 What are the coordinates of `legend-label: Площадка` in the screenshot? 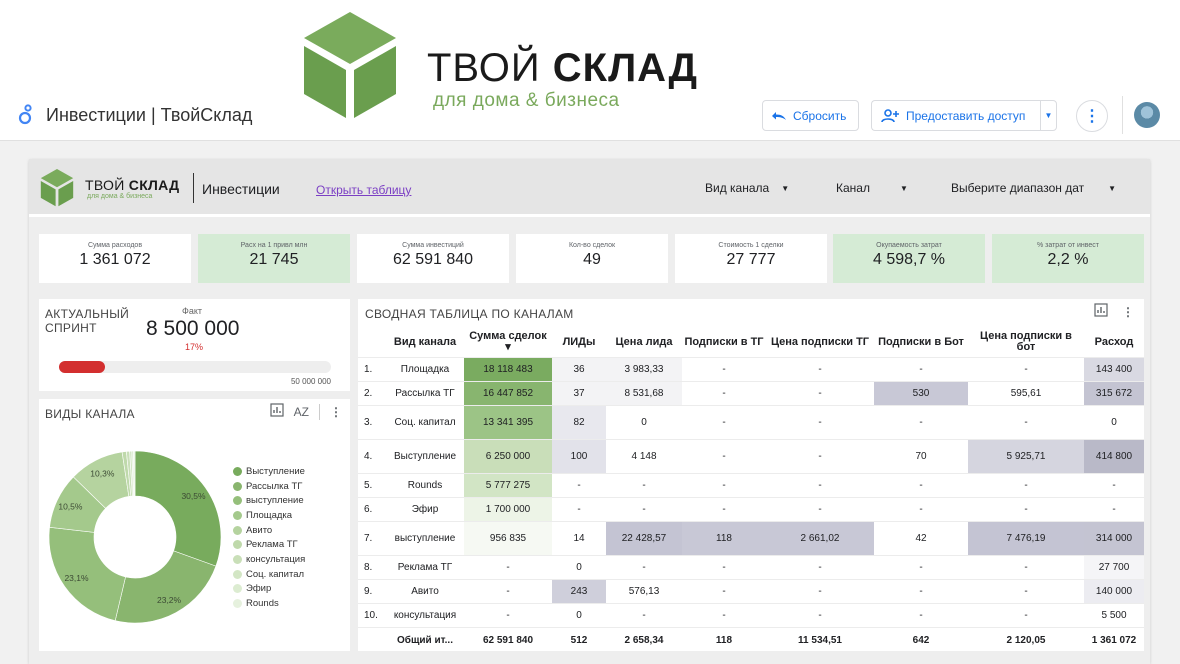 It's located at (269, 515).